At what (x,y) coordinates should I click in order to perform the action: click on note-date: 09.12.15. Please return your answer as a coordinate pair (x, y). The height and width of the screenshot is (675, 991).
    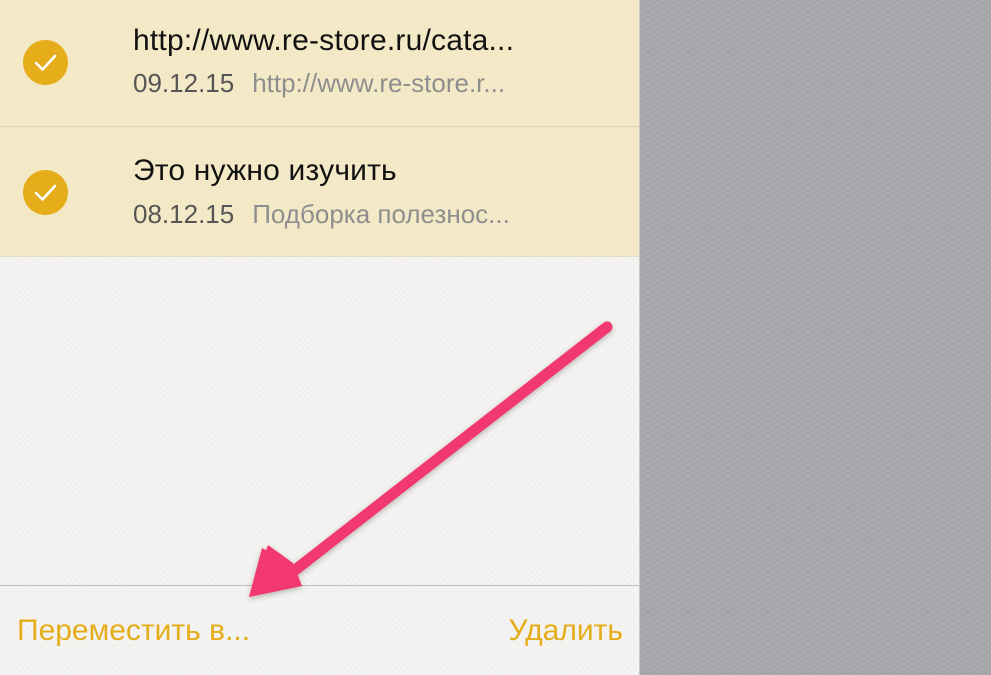
    Looking at the image, I should click on (184, 83).